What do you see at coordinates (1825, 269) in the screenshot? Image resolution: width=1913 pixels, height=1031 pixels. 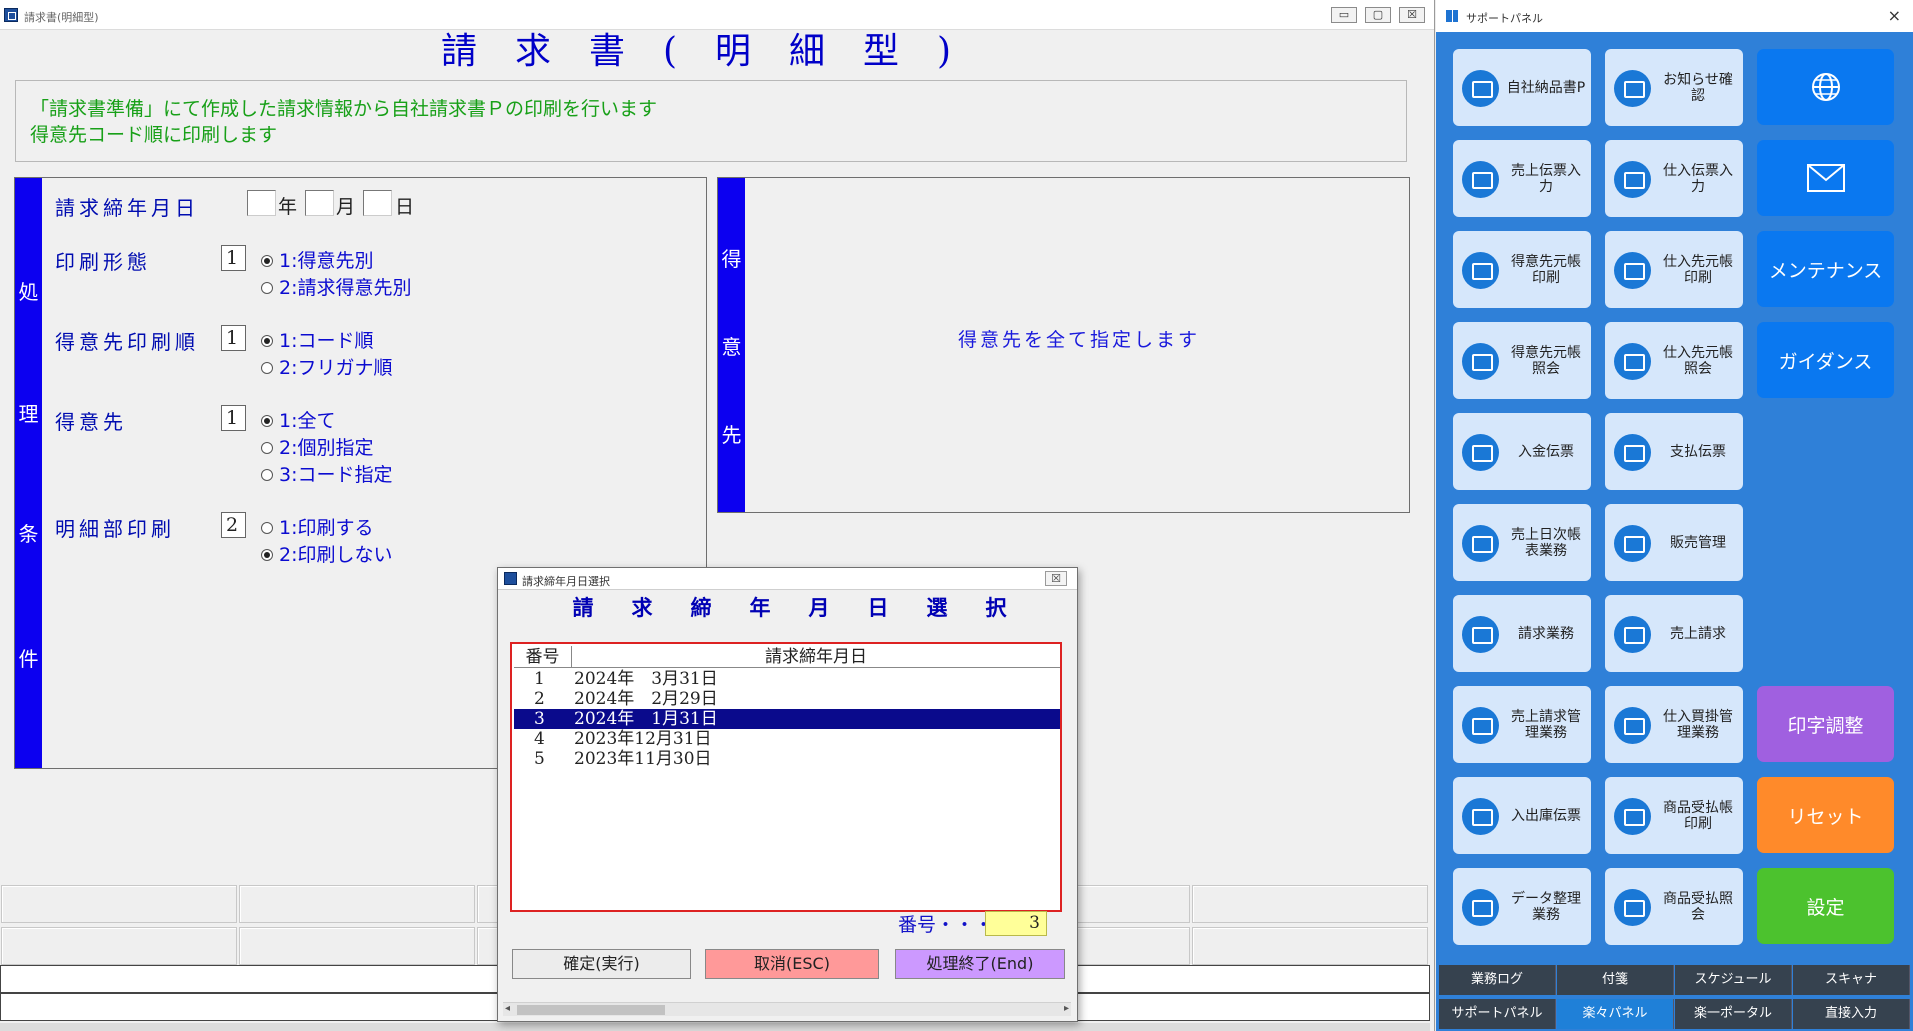 I see `maintenance-button: メンテナンス` at bounding box center [1825, 269].